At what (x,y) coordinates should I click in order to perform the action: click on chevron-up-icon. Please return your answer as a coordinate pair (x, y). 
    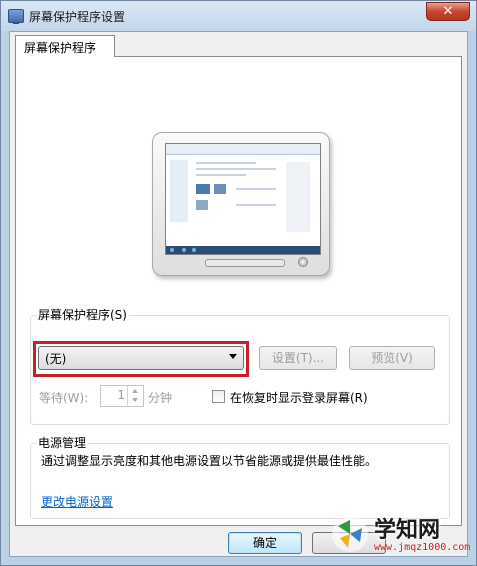
    Looking at the image, I should click on (135, 391).